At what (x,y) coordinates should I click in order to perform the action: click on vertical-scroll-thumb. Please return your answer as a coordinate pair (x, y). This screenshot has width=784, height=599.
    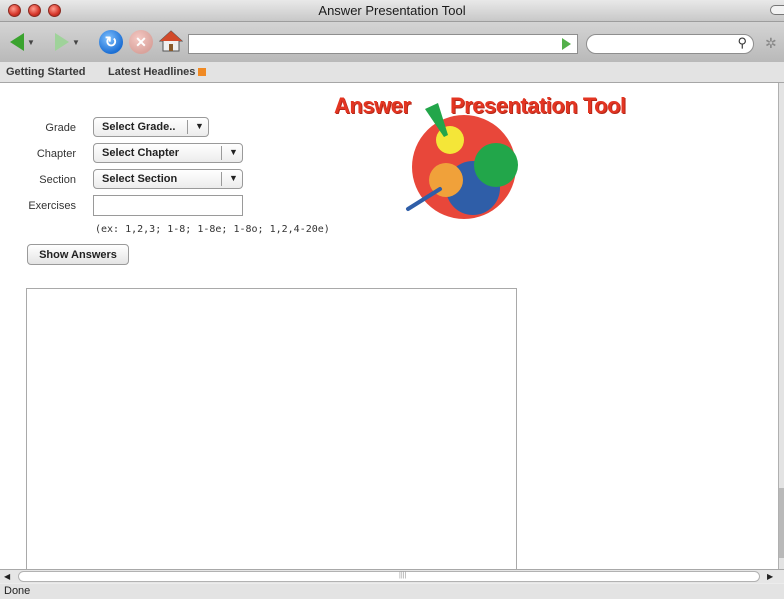
    Looking at the image, I should click on (781, 523).